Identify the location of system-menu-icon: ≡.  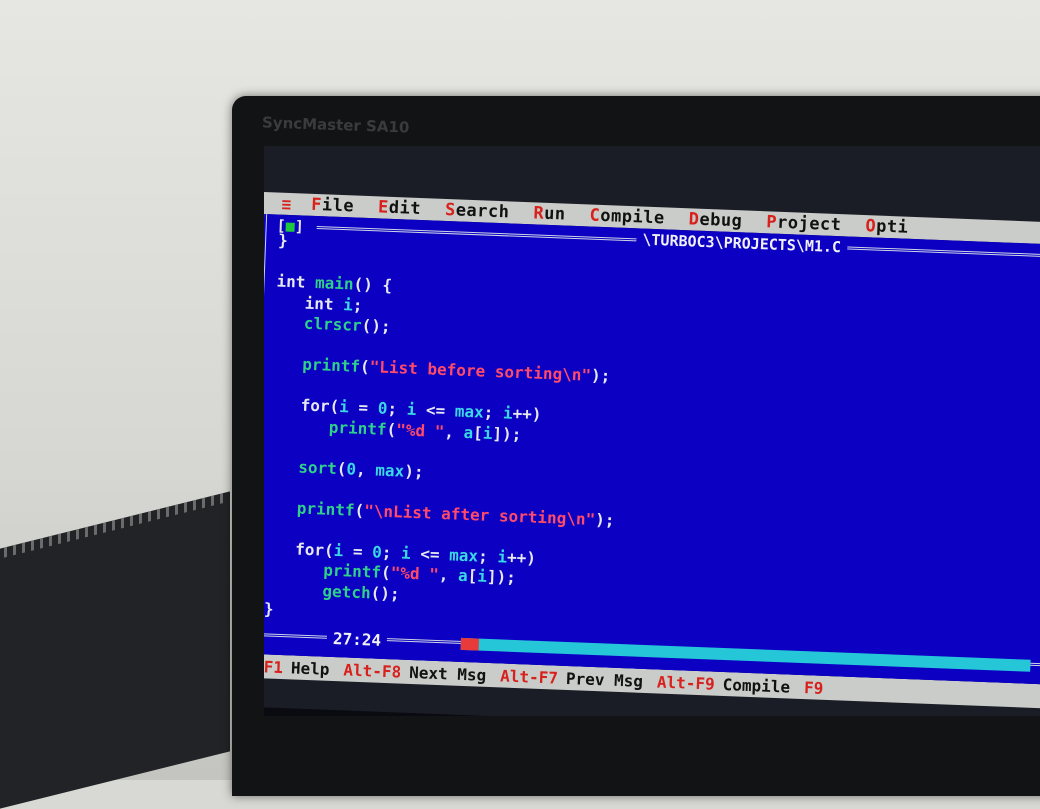
(282, 203).